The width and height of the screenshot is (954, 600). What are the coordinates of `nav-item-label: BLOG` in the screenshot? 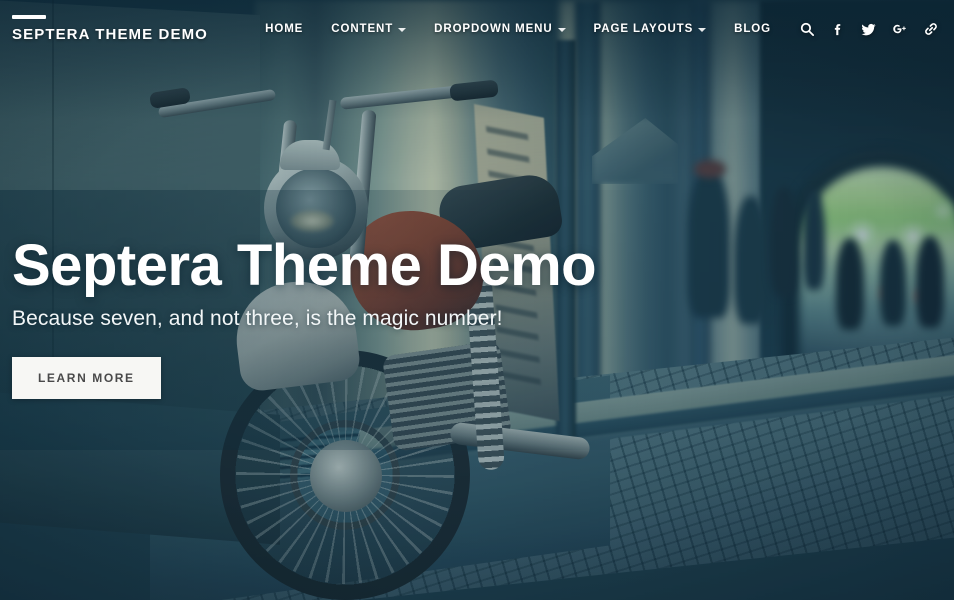 It's located at (752, 29).